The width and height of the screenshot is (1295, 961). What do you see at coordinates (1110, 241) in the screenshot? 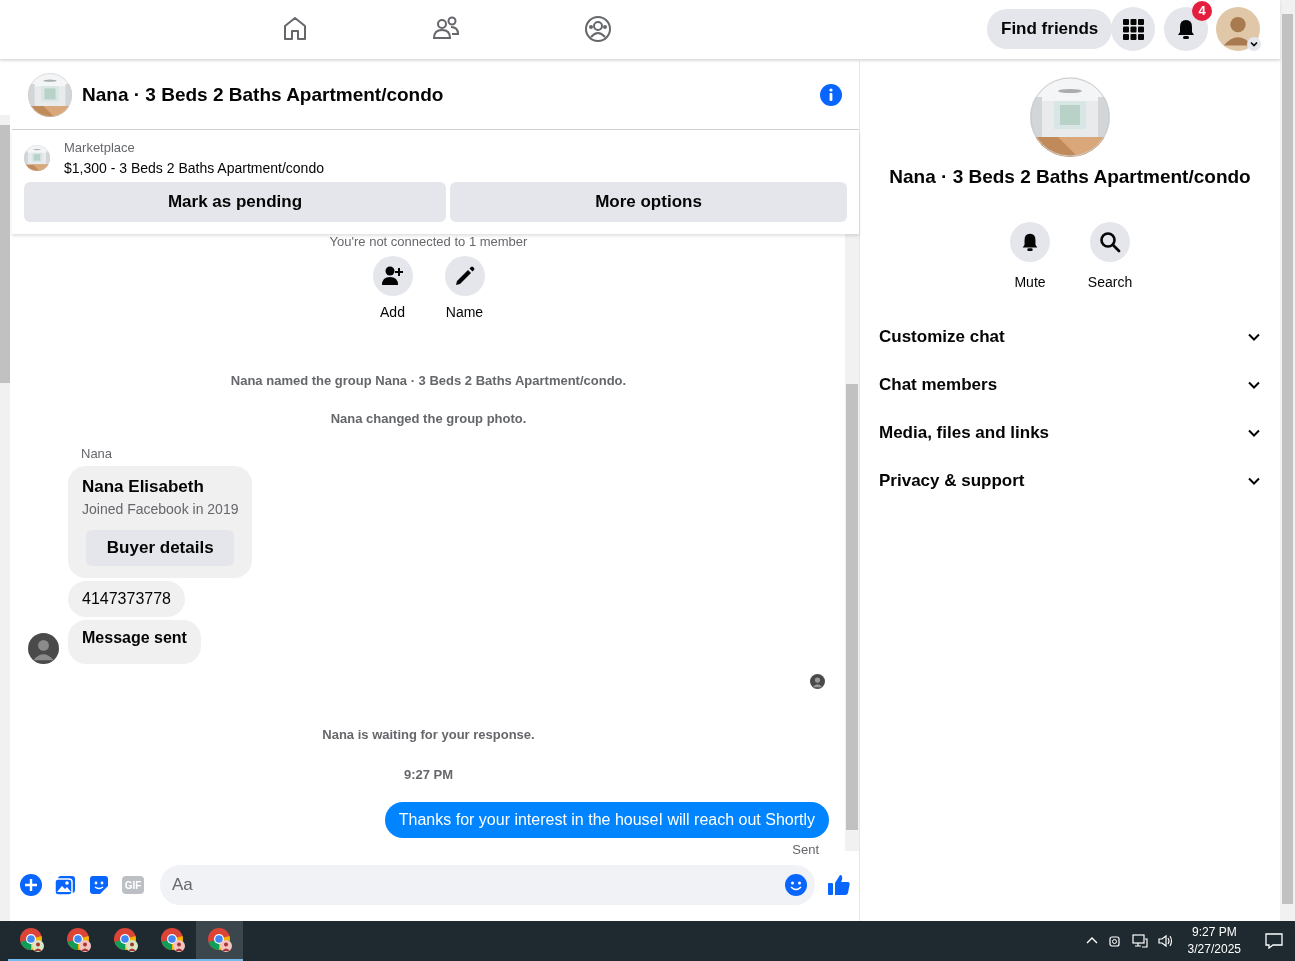
I see `search-icon` at bounding box center [1110, 241].